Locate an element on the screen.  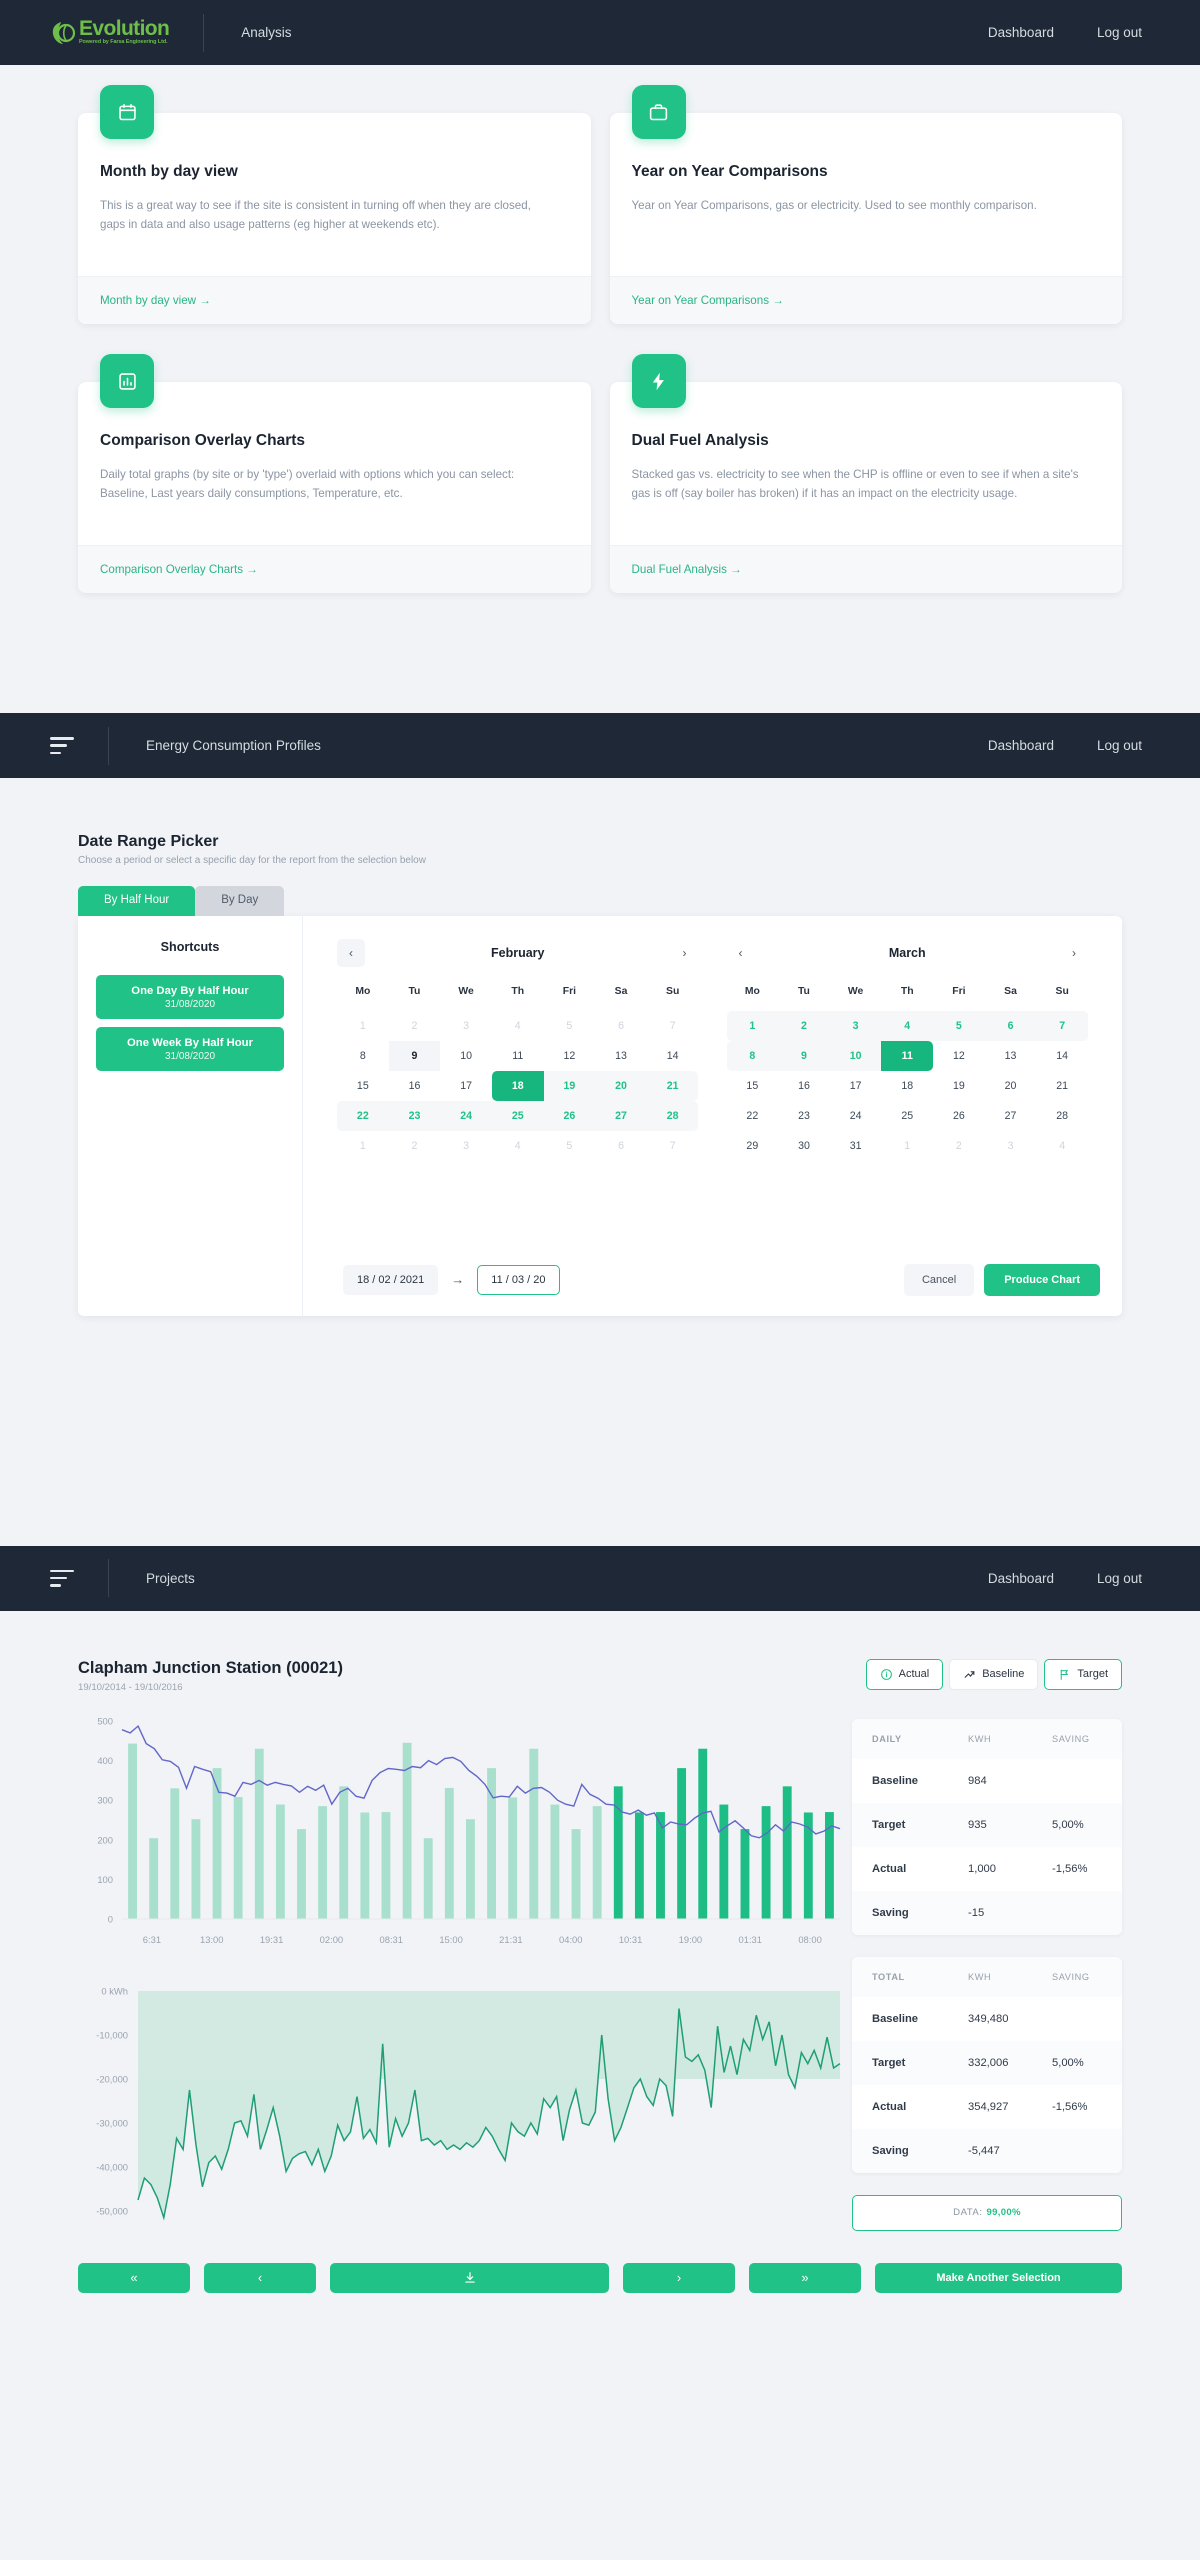
day-of-week-label: Sa is located at coordinates (1010, 991).